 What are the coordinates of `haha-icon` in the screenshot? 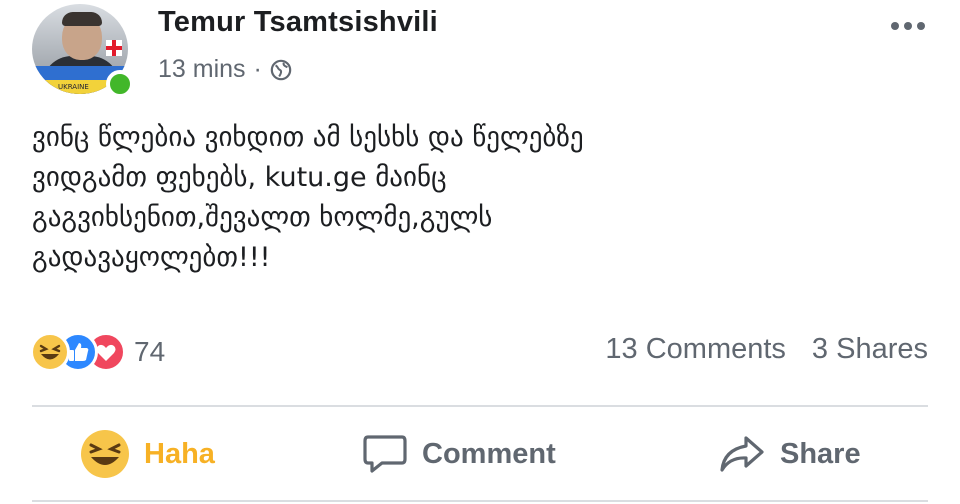 It's located at (105, 454).